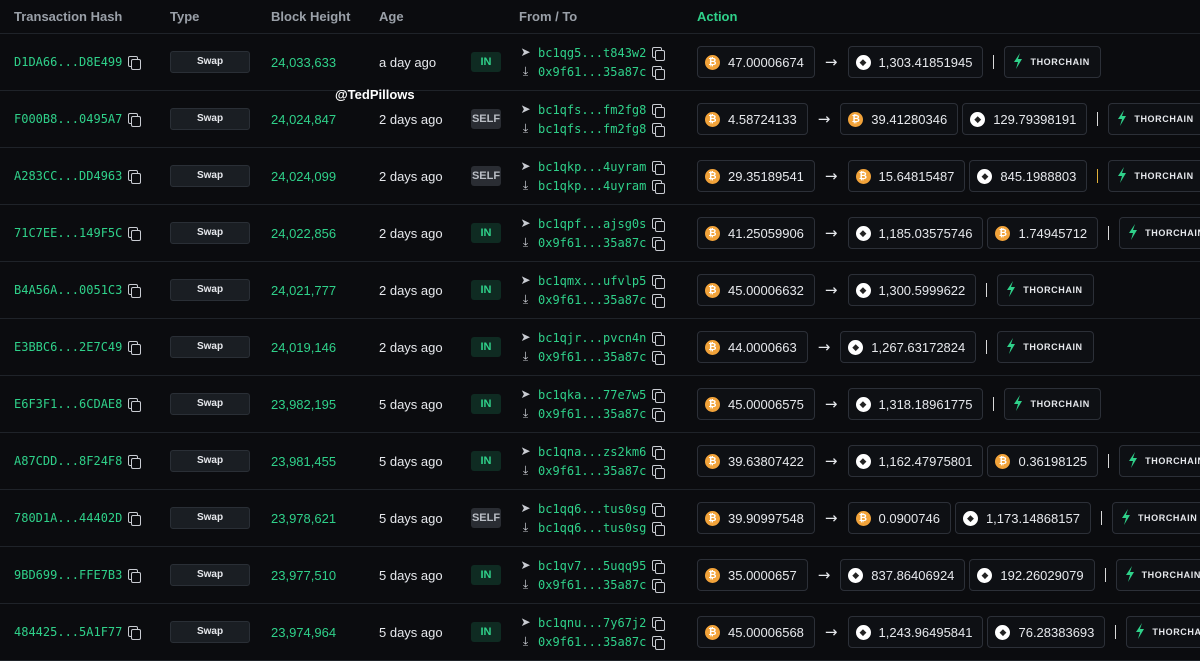  What do you see at coordinates (1043, 461) in the screenshot?
I see `asset-amount-pill: 0.36198125` at bounding box center [1043, 461].